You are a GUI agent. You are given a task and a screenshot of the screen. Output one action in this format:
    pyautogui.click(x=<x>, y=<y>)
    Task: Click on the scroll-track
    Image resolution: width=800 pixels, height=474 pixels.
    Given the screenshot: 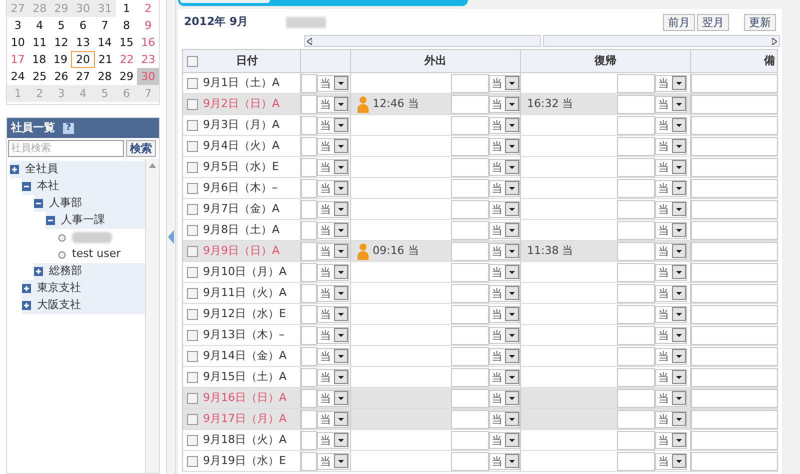 What is the action you would take?
    pyautogui.click(x=422, y=41)
    